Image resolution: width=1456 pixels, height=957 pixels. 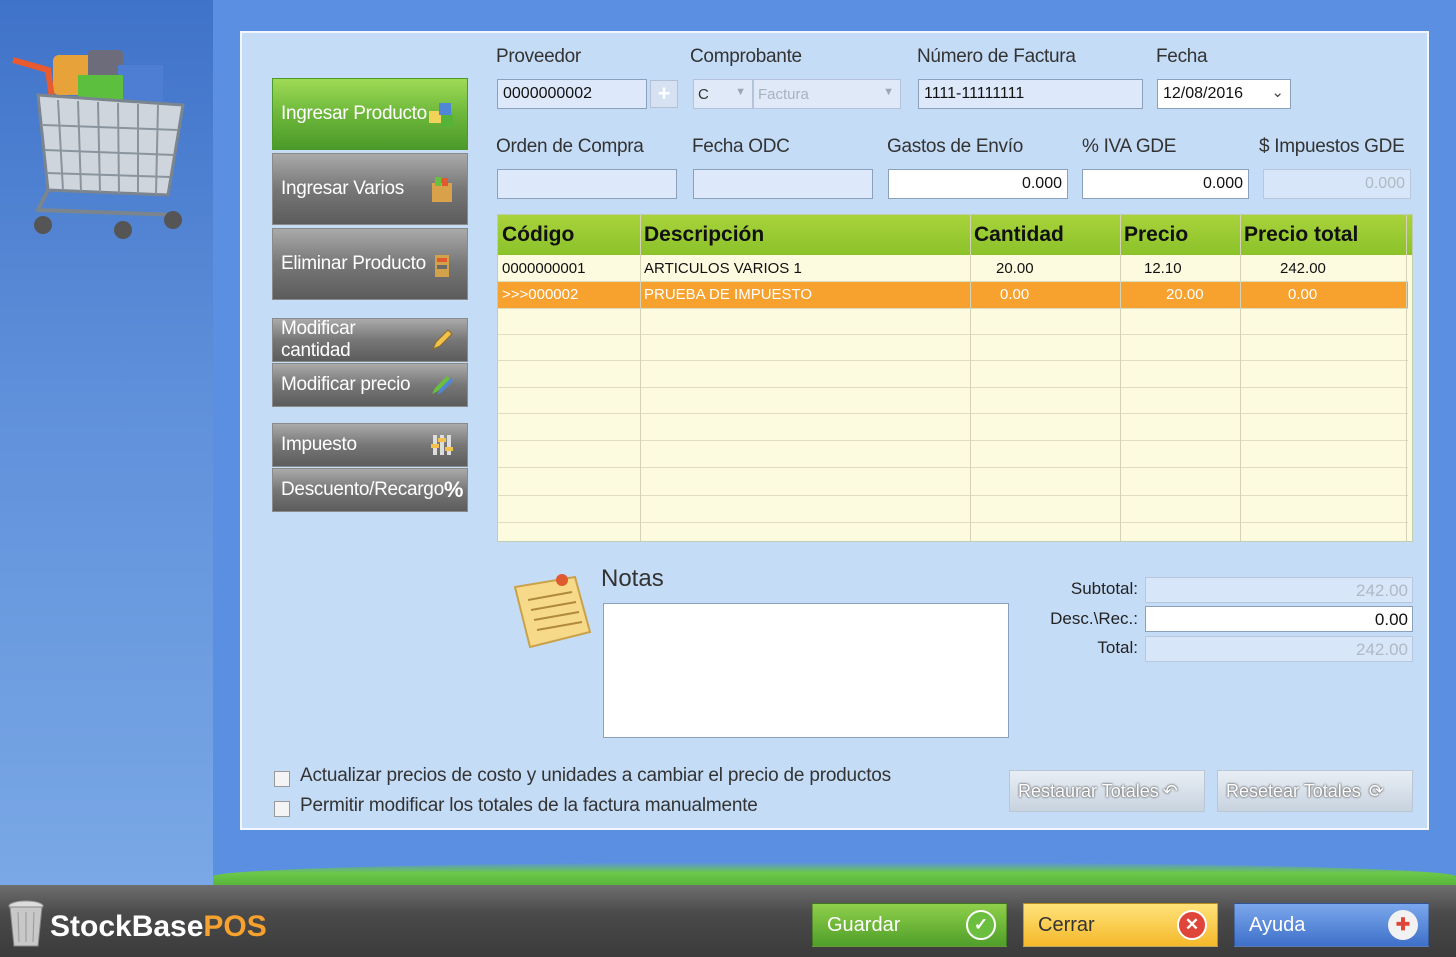 I want to click on grass-decoration, so click(x=834, y=874).